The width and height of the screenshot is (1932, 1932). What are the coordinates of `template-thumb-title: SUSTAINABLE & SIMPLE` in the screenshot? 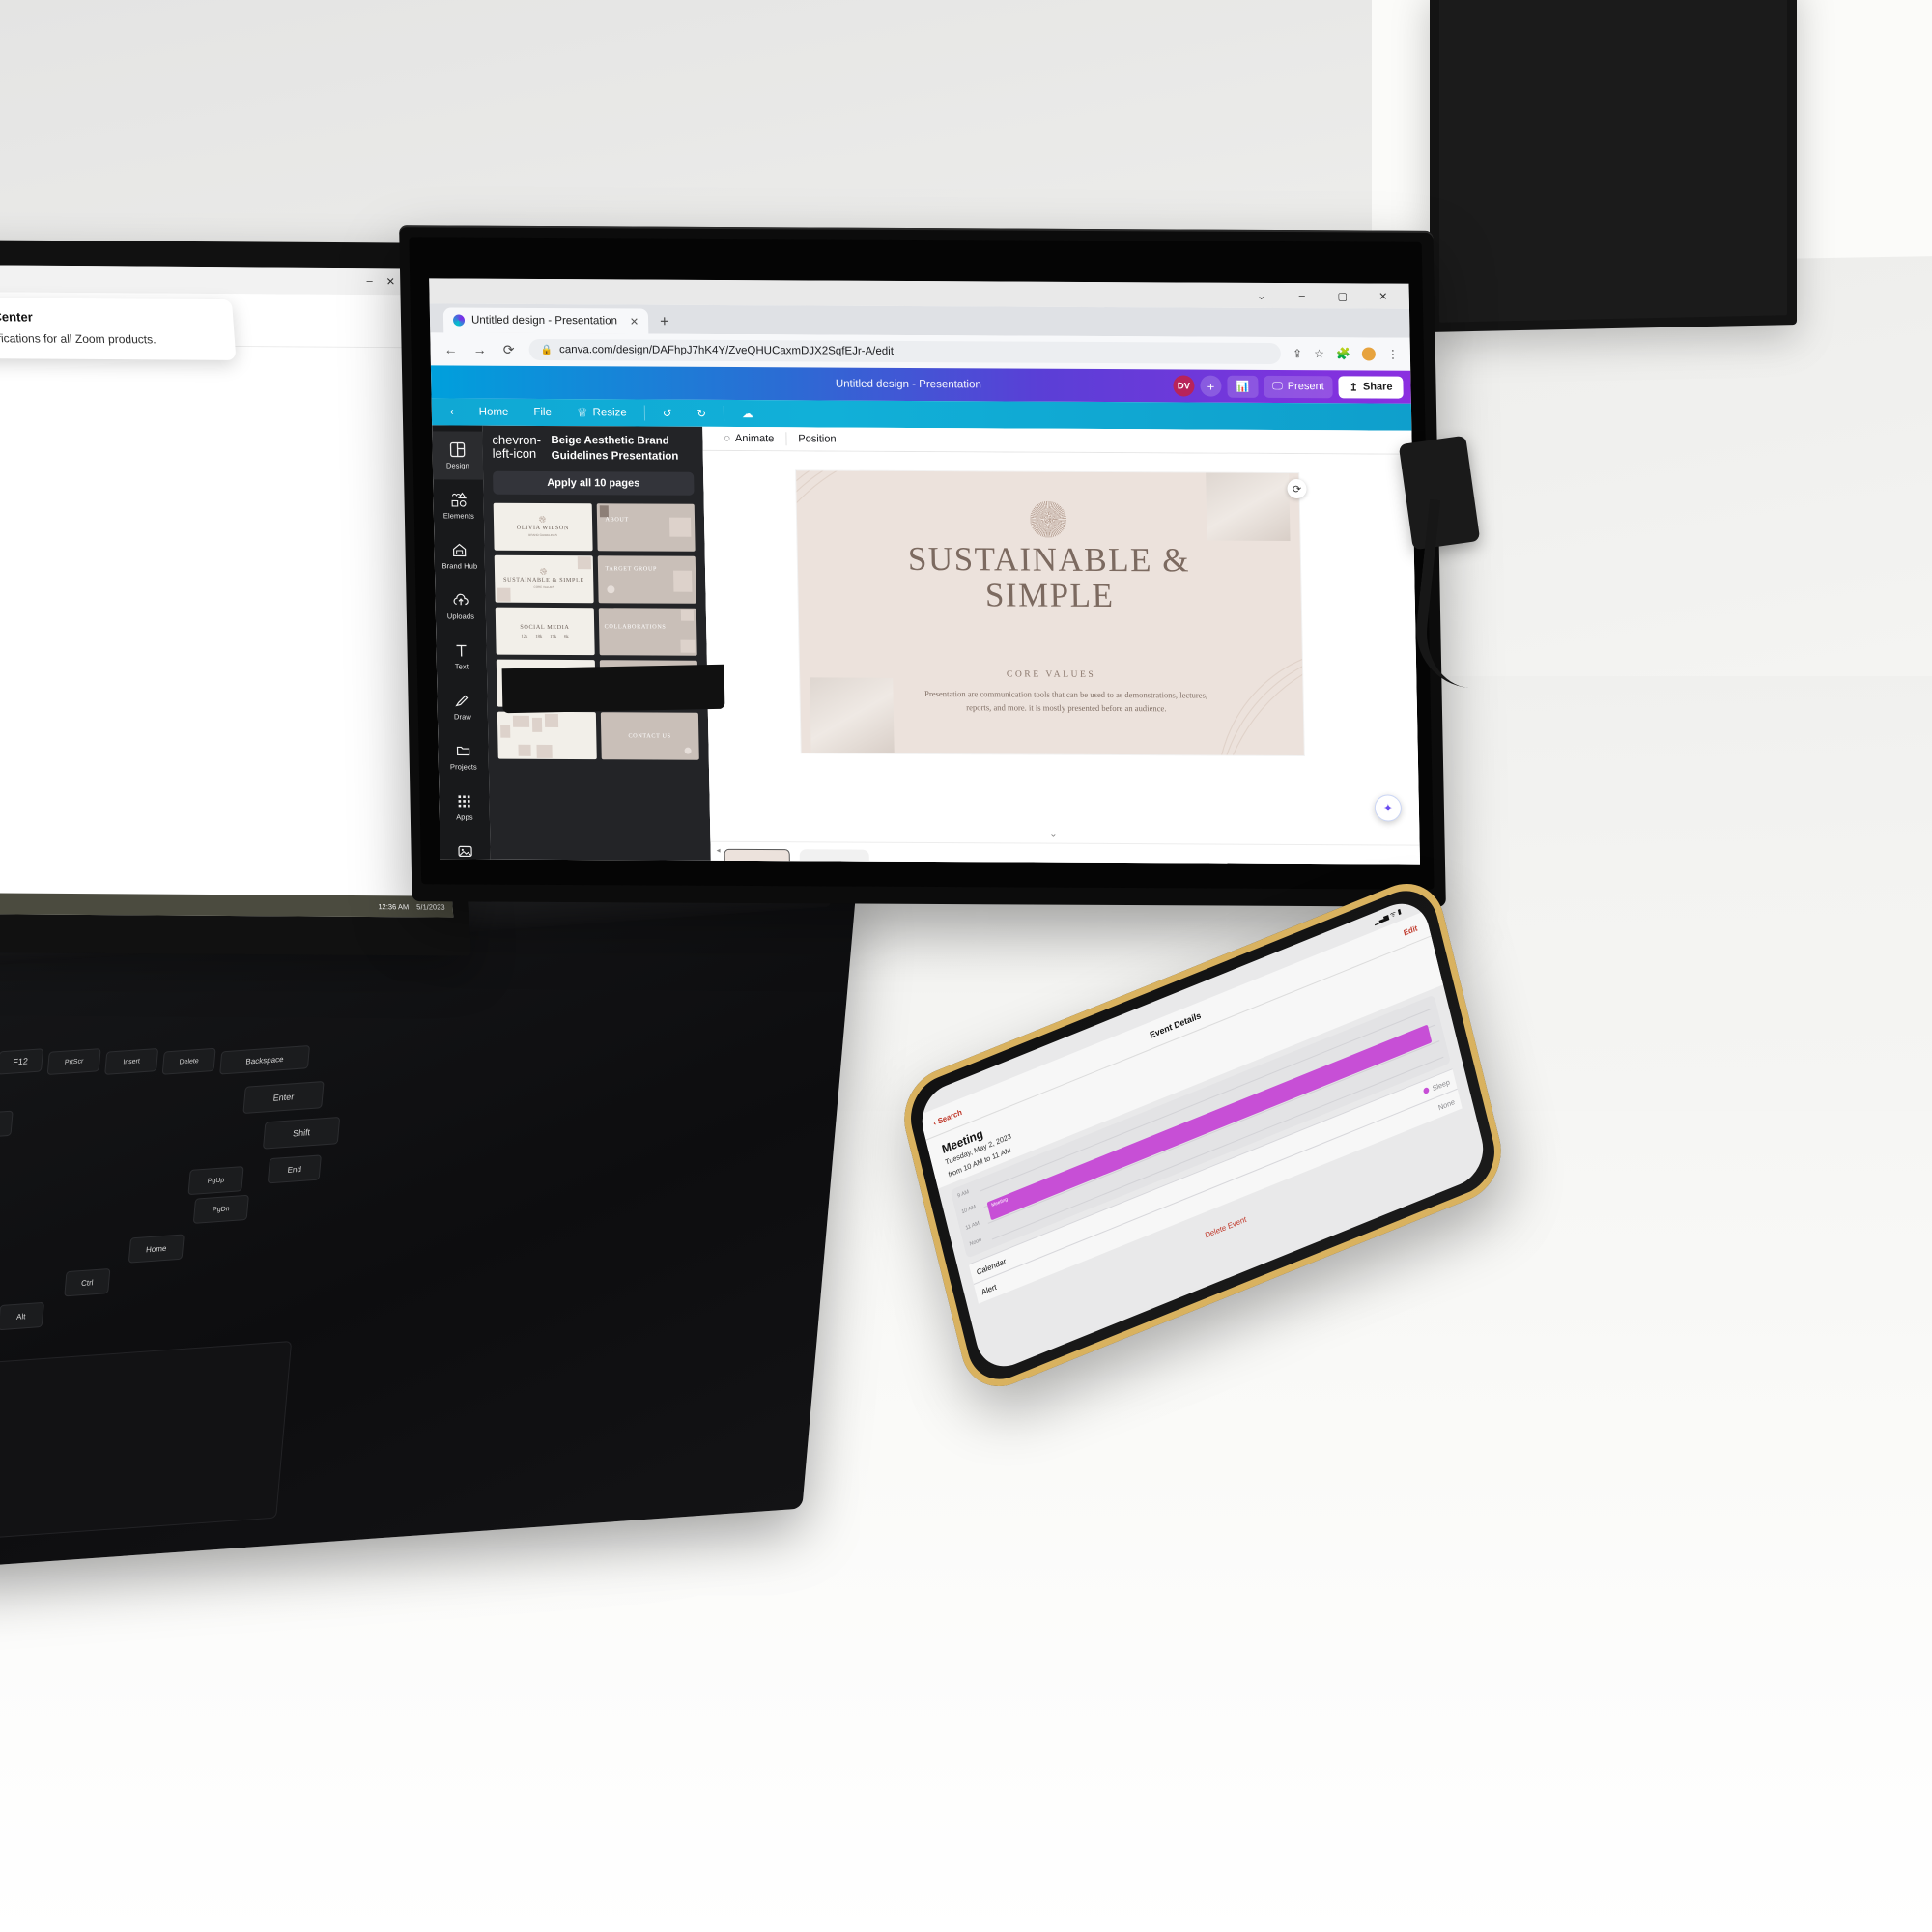 It's located at (543, 580).